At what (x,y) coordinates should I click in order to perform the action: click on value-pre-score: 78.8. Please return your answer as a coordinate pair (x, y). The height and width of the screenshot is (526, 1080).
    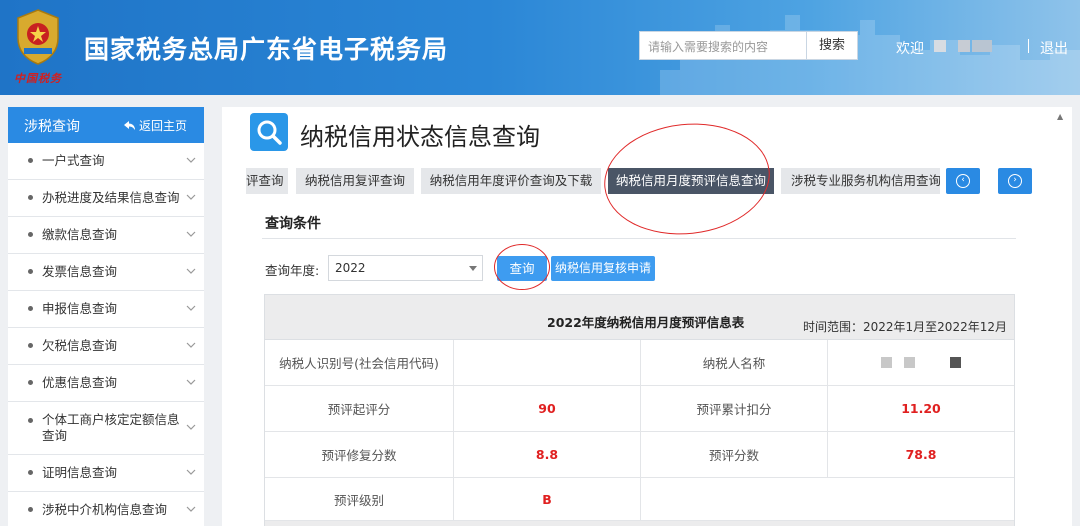
    Looking at the image, I should click on (921, 455).